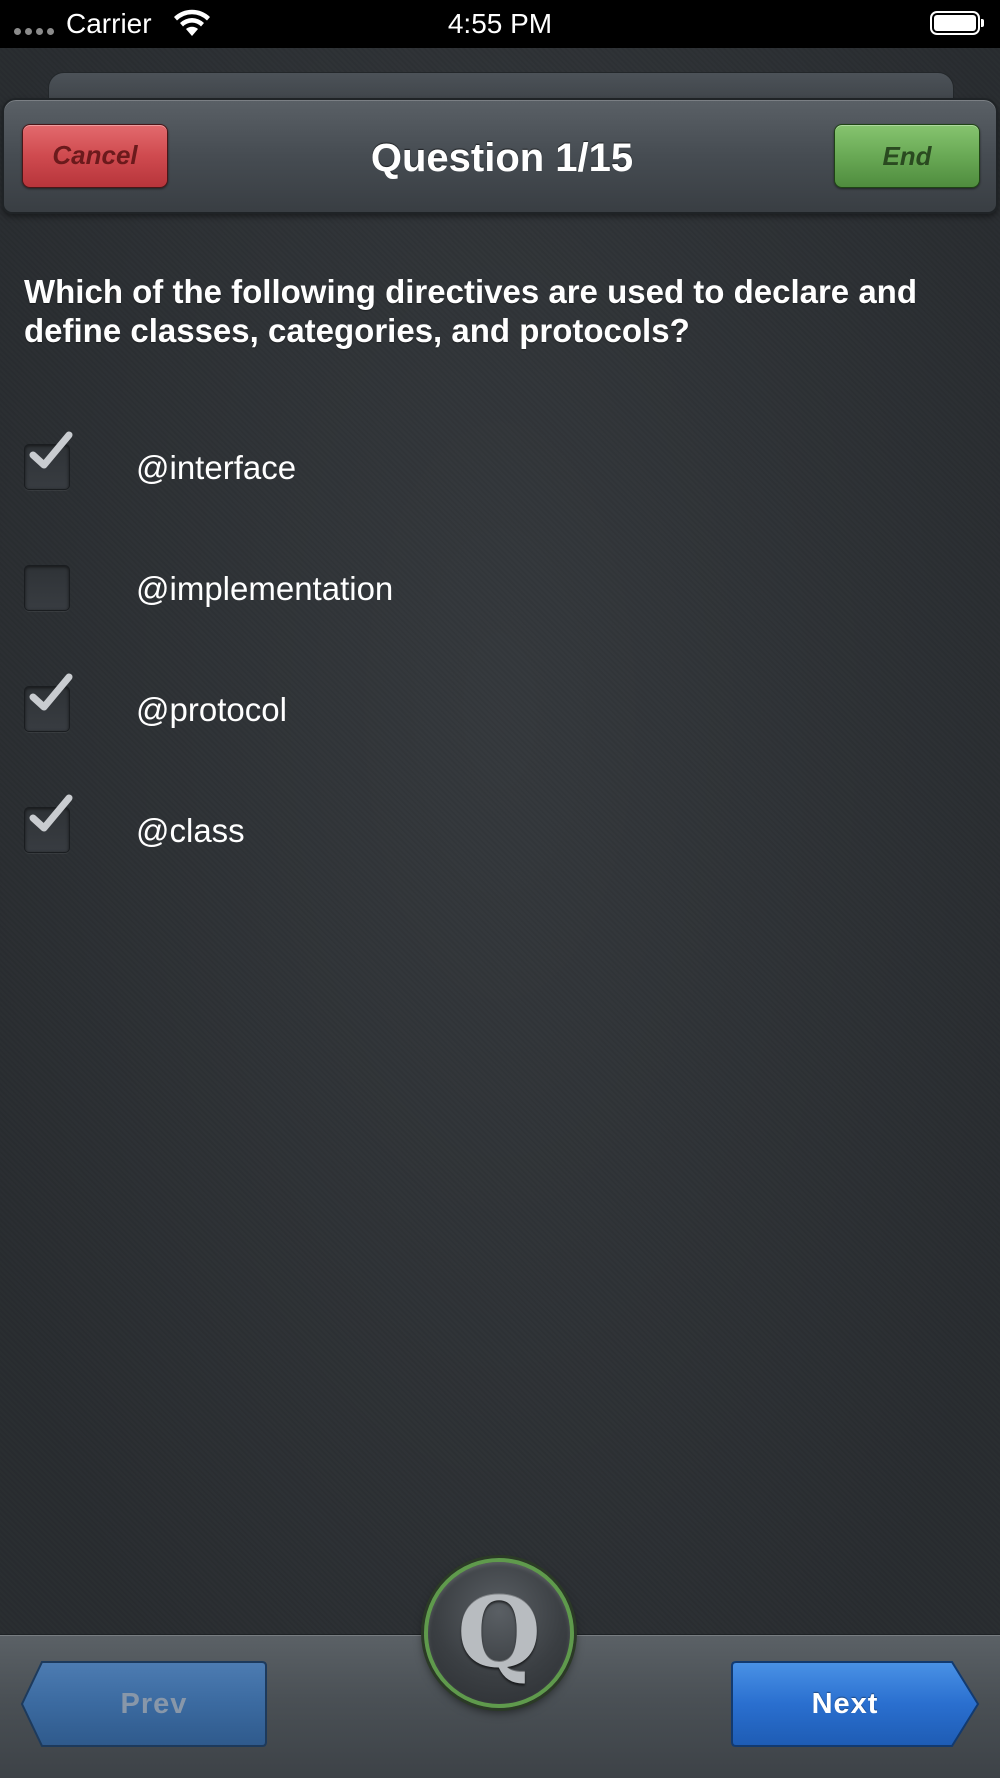 The image size is (1000, 1778). What do you see at coordinates (500, 468) in the screenshot?
I see `answer-option: @interface` at bounding box center [500, 468].